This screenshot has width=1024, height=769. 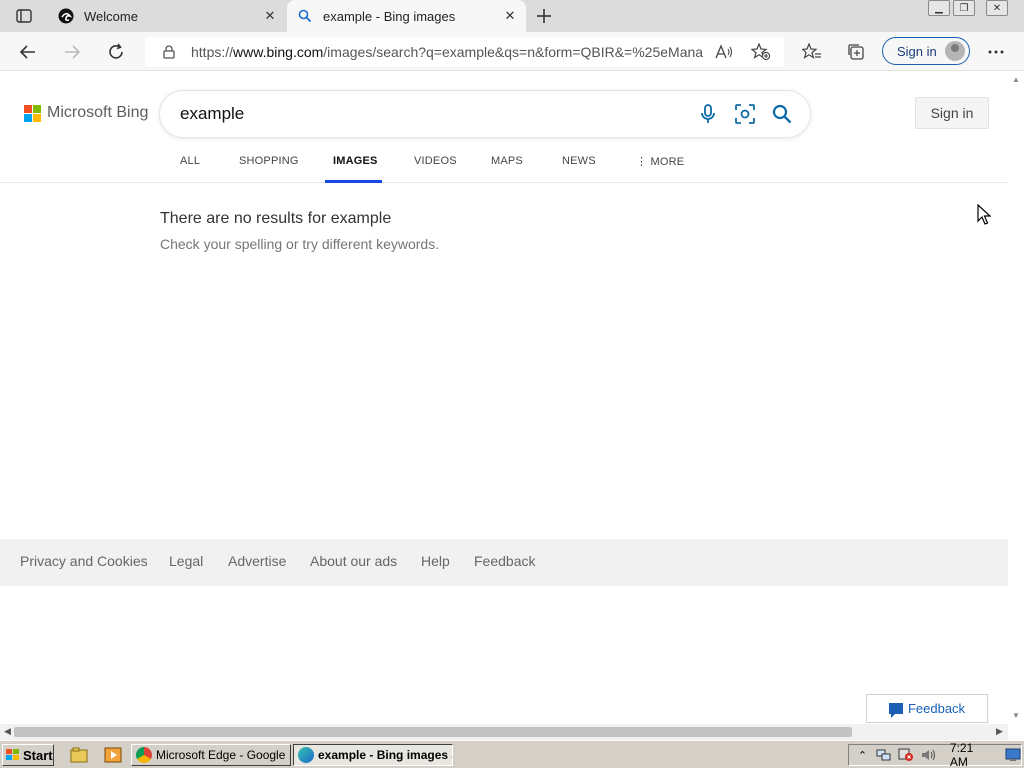 I want to click on edge-favicon-icon, so click(x=66, y=16).